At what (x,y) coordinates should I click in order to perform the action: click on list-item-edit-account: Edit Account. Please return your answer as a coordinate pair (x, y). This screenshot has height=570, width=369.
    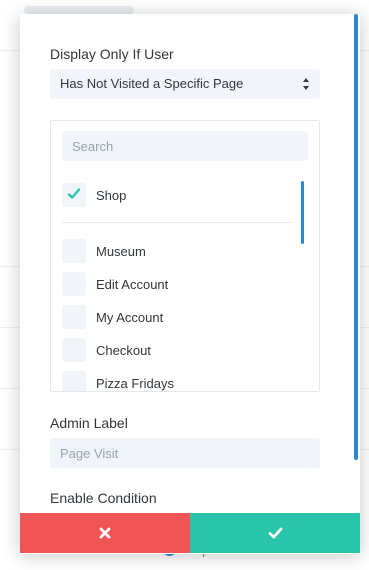
    Looking at the image, I should click on (115, 284).